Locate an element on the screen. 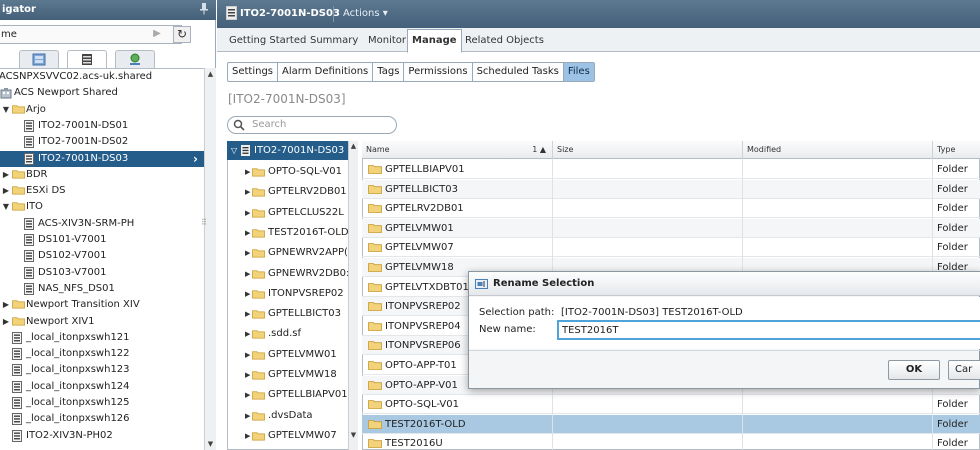 Image resolution: width=980 pixels, height=450 pixels. tab-getting-started: Getting Started is located at coordinates (267, 40).